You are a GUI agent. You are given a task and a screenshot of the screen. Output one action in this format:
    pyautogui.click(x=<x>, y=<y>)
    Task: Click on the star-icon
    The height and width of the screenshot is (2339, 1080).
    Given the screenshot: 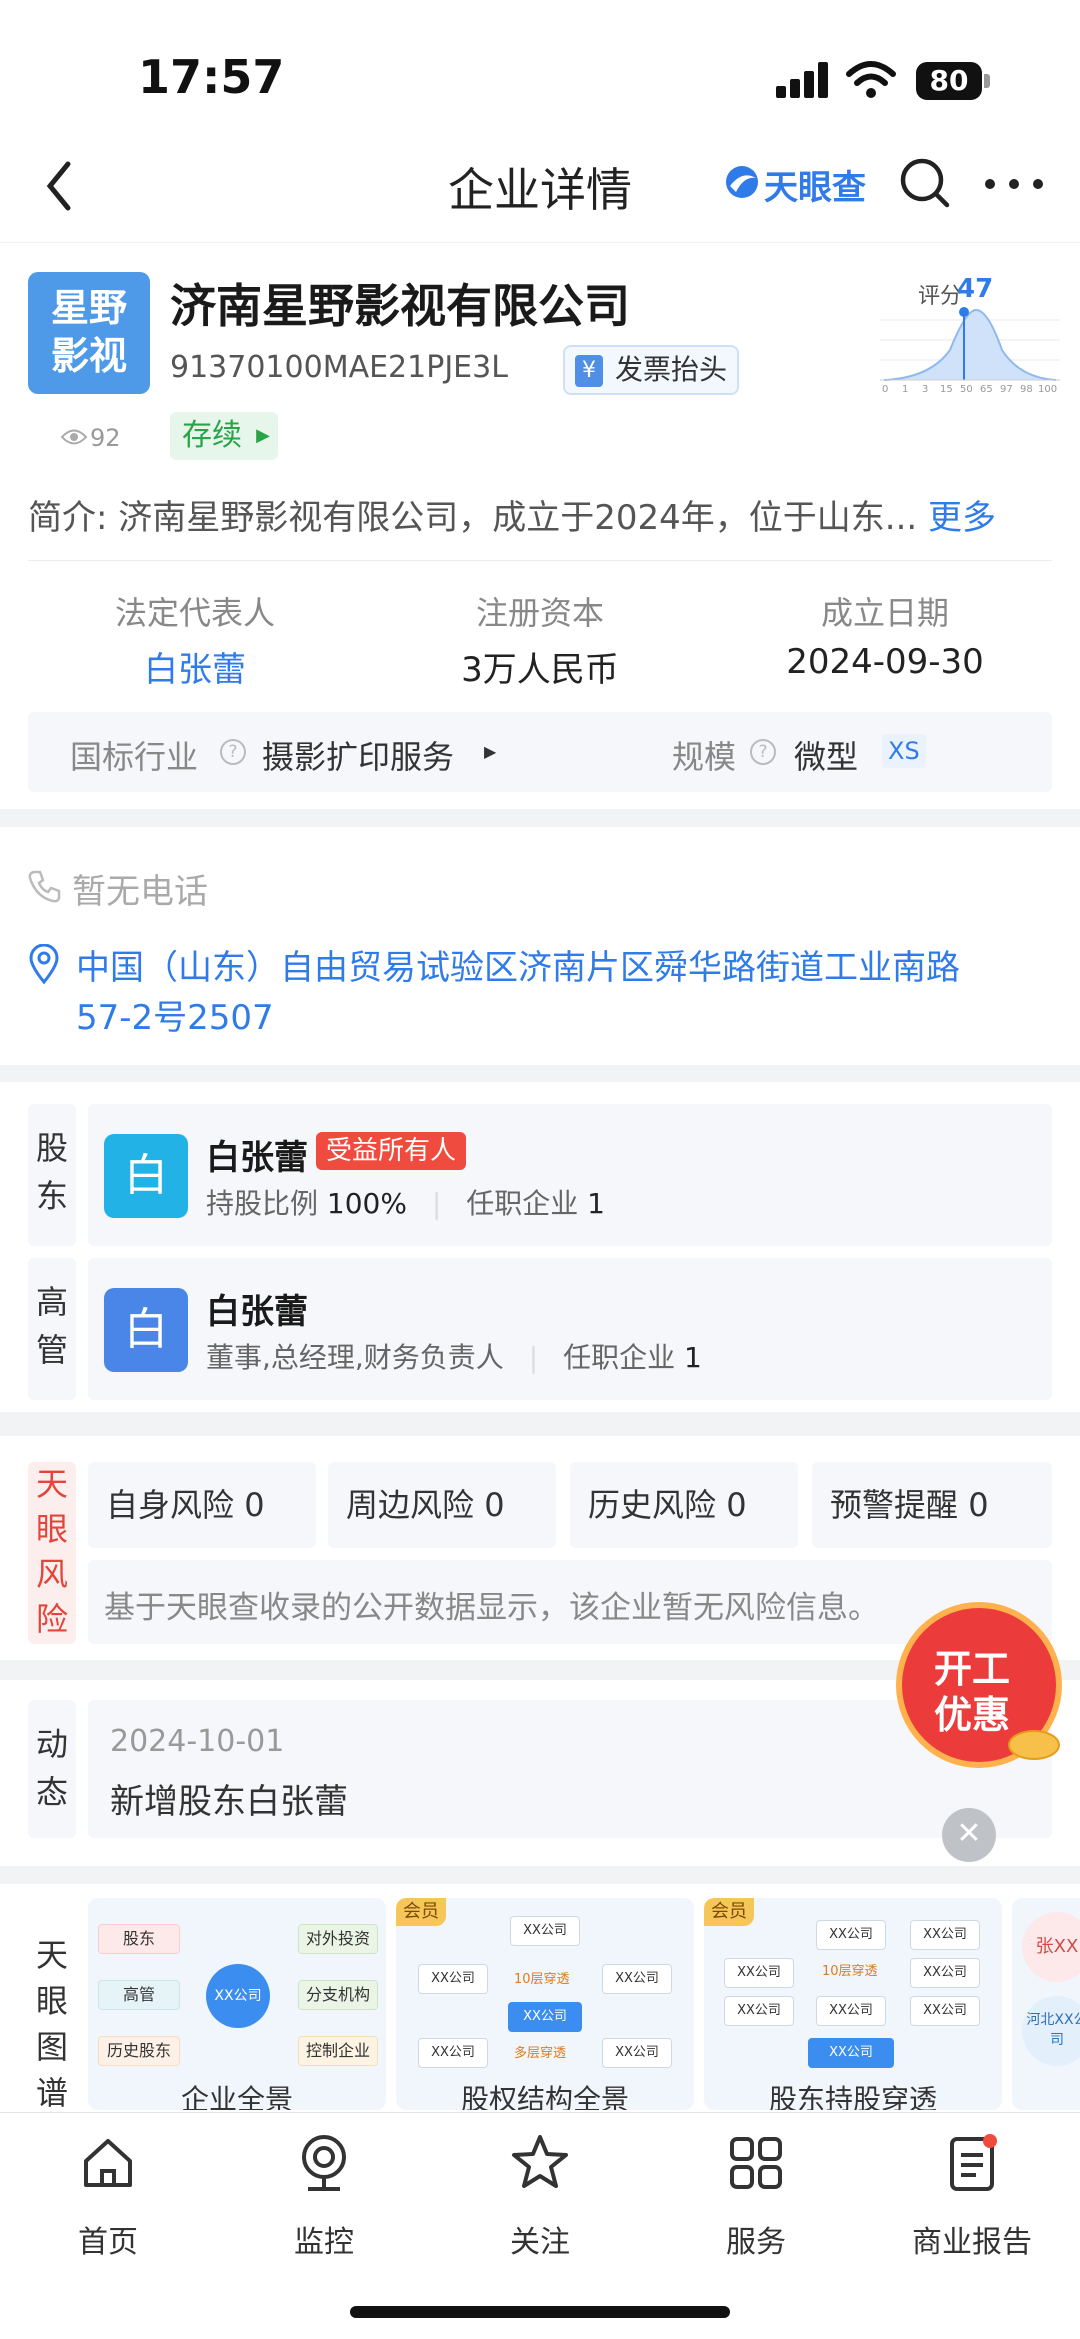 What is the action you would take?
    pyautogui.click(x=540, y=2161)
    